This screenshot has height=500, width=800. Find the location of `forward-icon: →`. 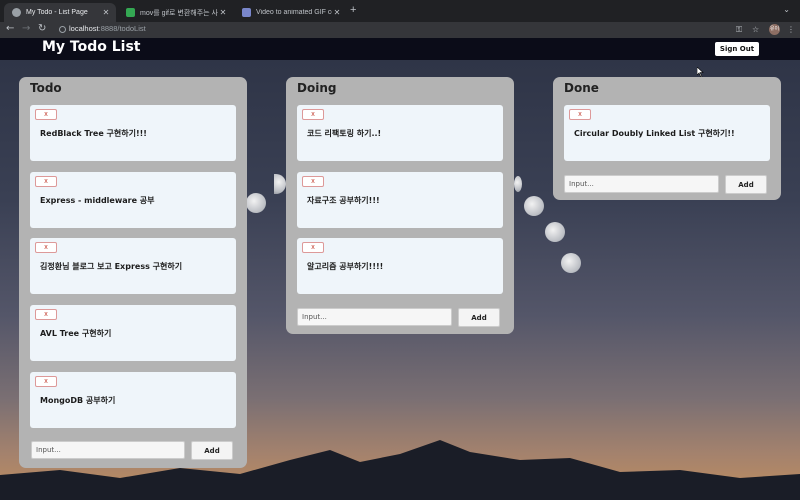

forward-icon: → is located at coordinates (26, 28).